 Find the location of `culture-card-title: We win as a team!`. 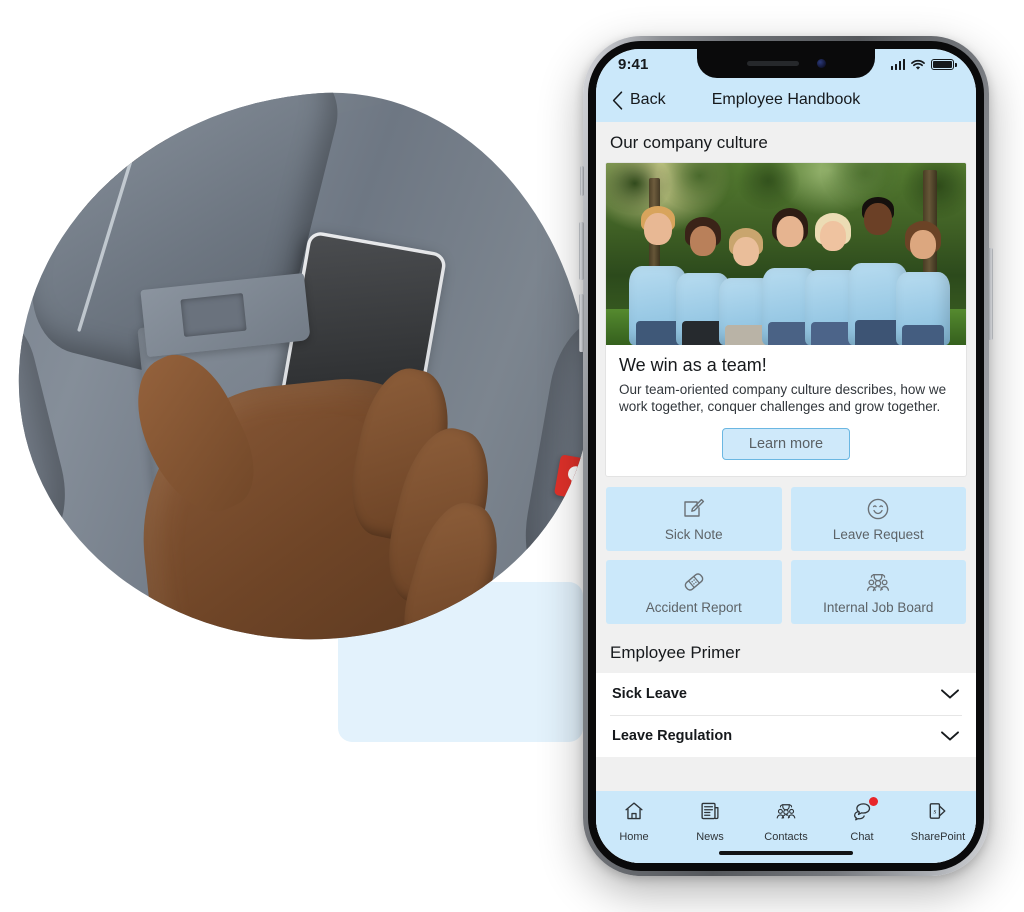

culture-card-title: We win as a team! is located at coordinates (693, 365).